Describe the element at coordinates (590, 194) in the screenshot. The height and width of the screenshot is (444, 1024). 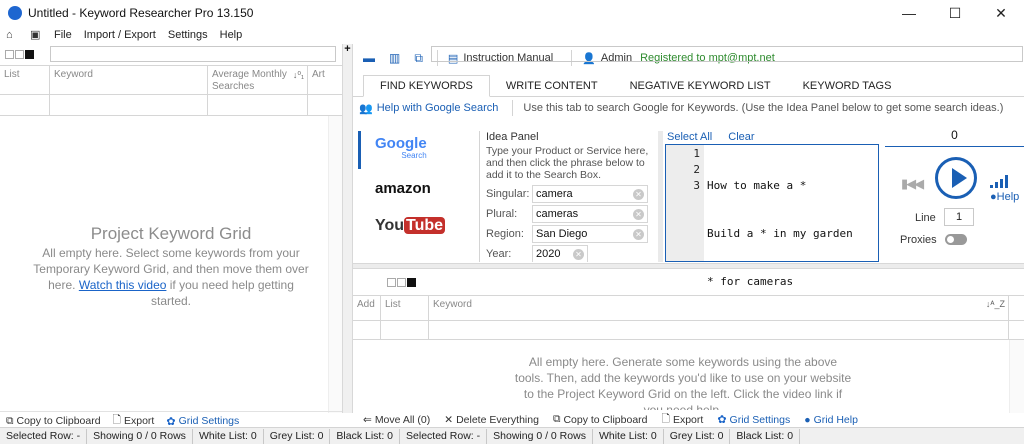
I see `singular-input: camera ✕` at that location.